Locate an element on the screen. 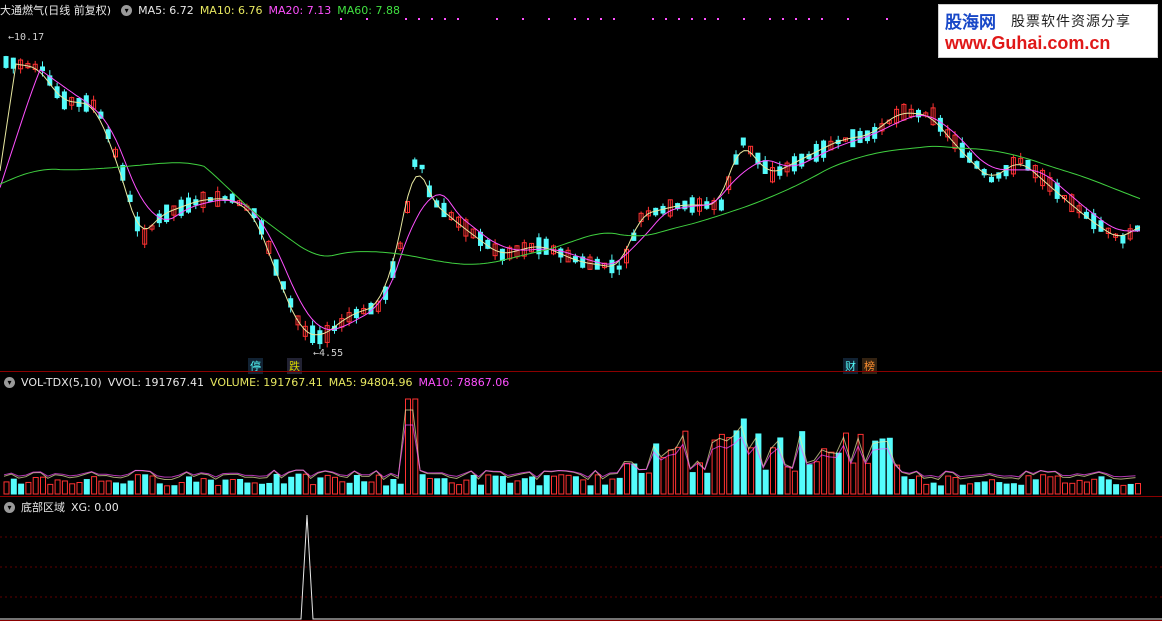  stock-title: 大通燃气(日线 前复权) is located at coordinates (55, 10).